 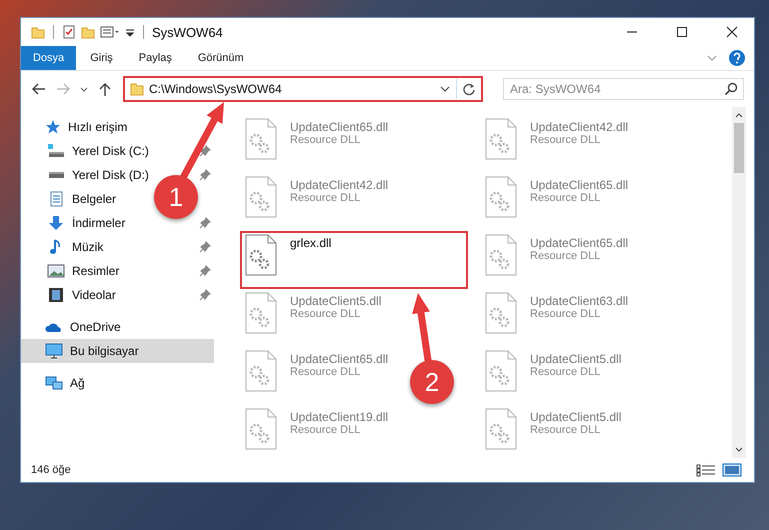 I want to click on address-path: C:\Windows\SysWOW64, so click(x=215, y=89).